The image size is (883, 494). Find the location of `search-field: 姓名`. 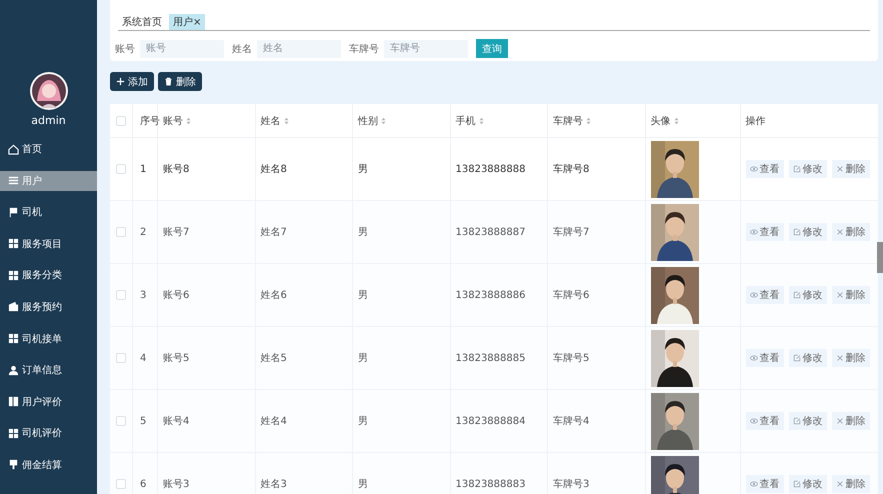

search-field: 姓名 is located at coordinates (299, 49).